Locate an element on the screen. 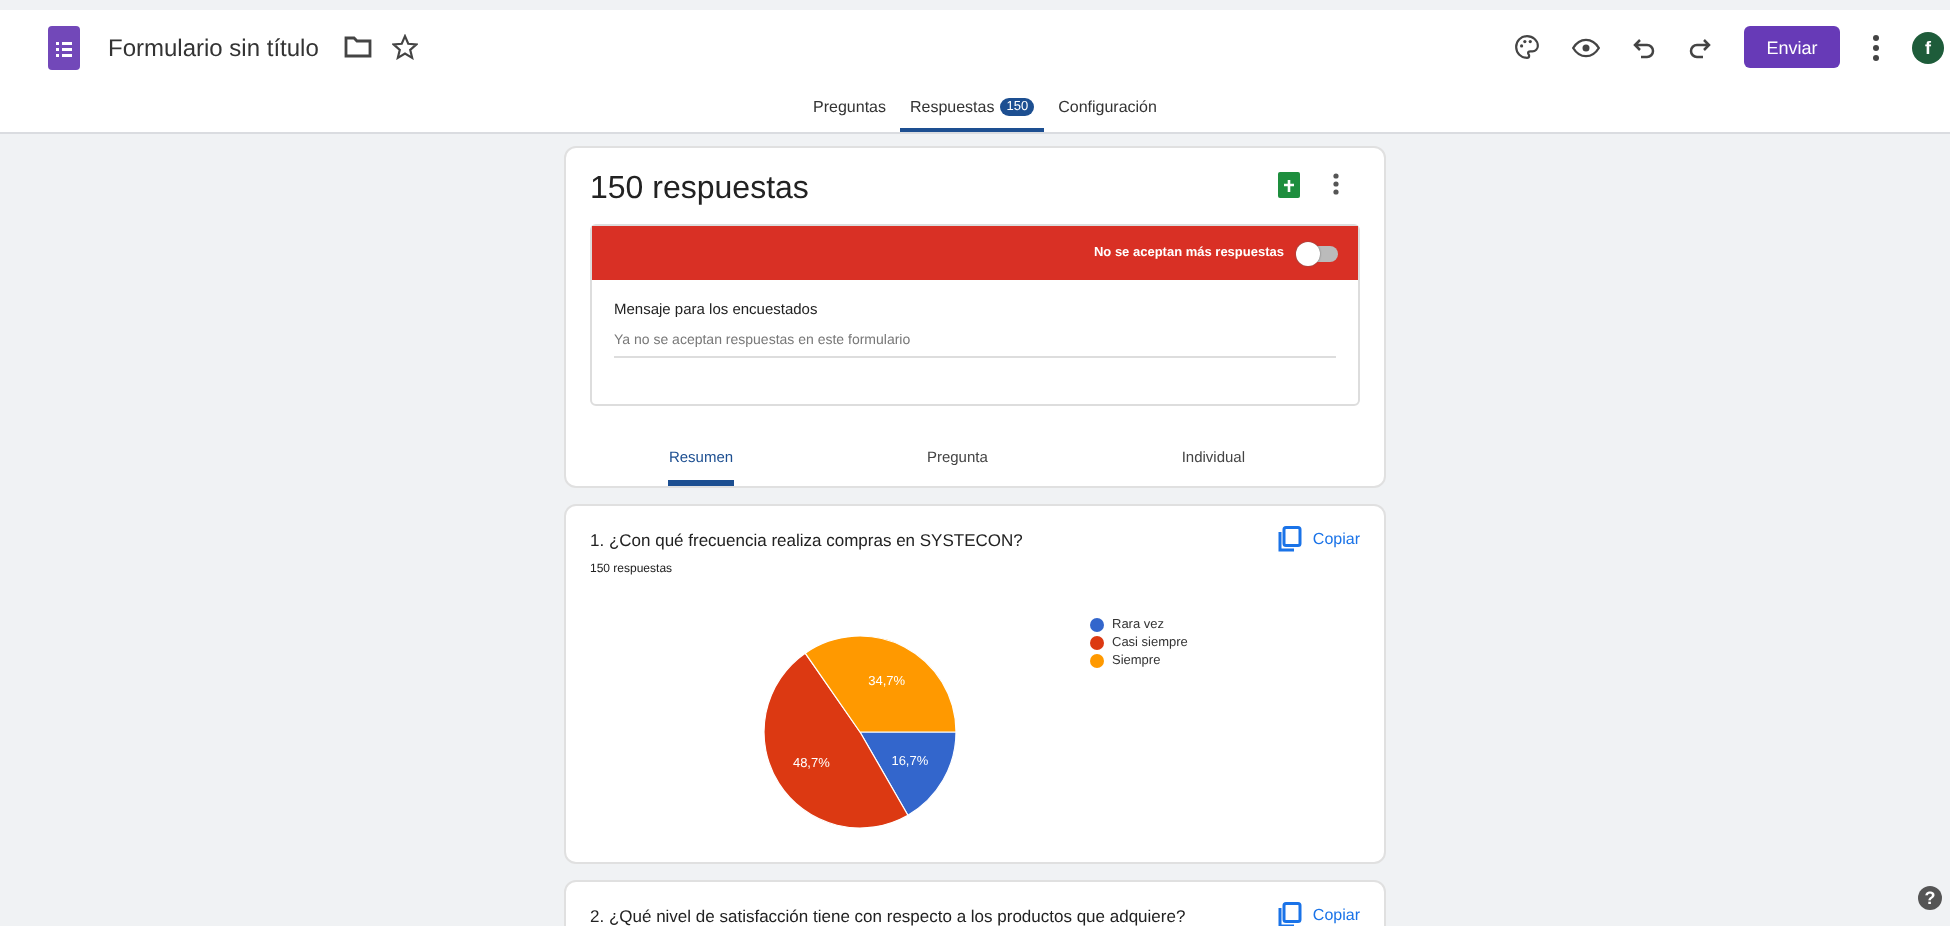  forms-logo-icon is located at coordinates (64, 47).